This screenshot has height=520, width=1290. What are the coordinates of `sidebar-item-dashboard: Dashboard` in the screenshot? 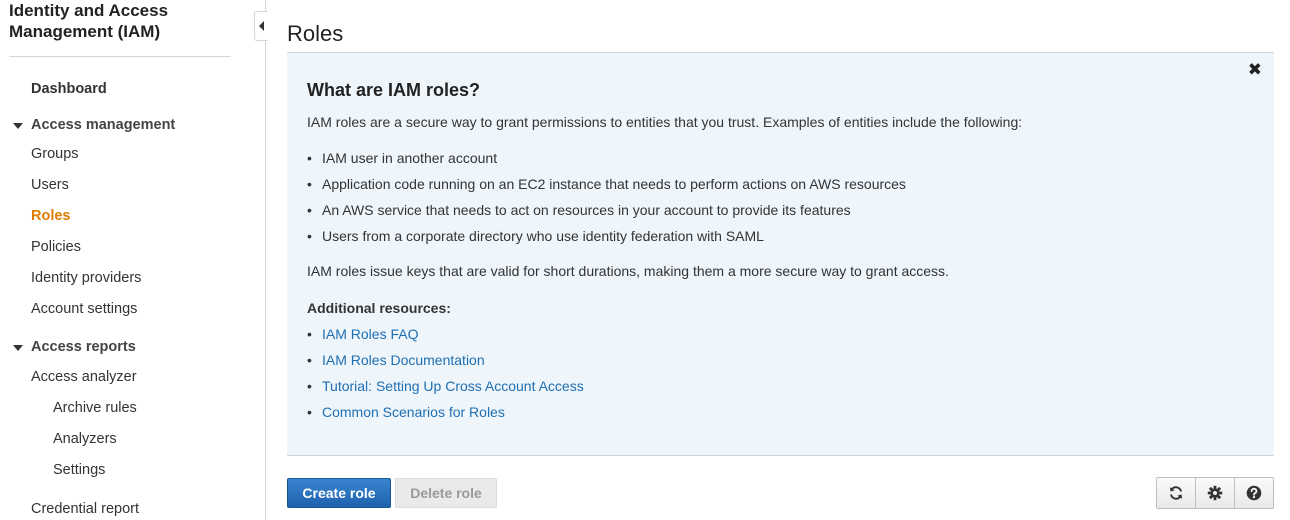 It's located at (69, 89).